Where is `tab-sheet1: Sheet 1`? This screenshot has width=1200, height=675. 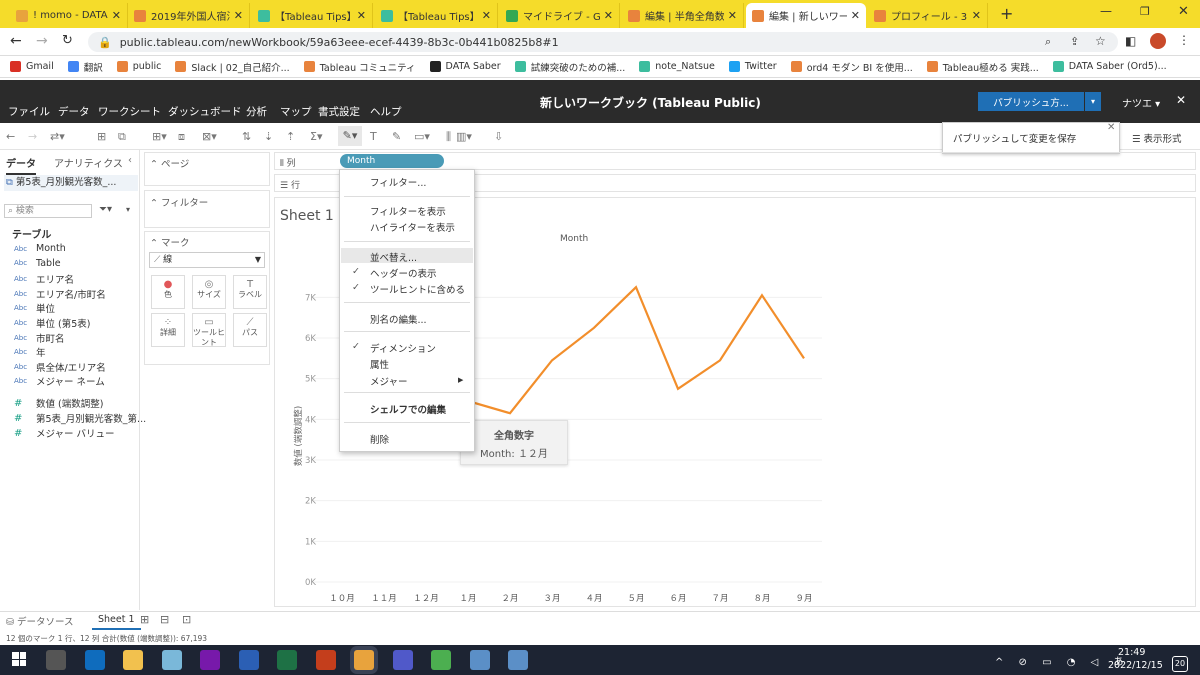 tab-sheet1: Sheet 1 is located at coordinates (116, 621).